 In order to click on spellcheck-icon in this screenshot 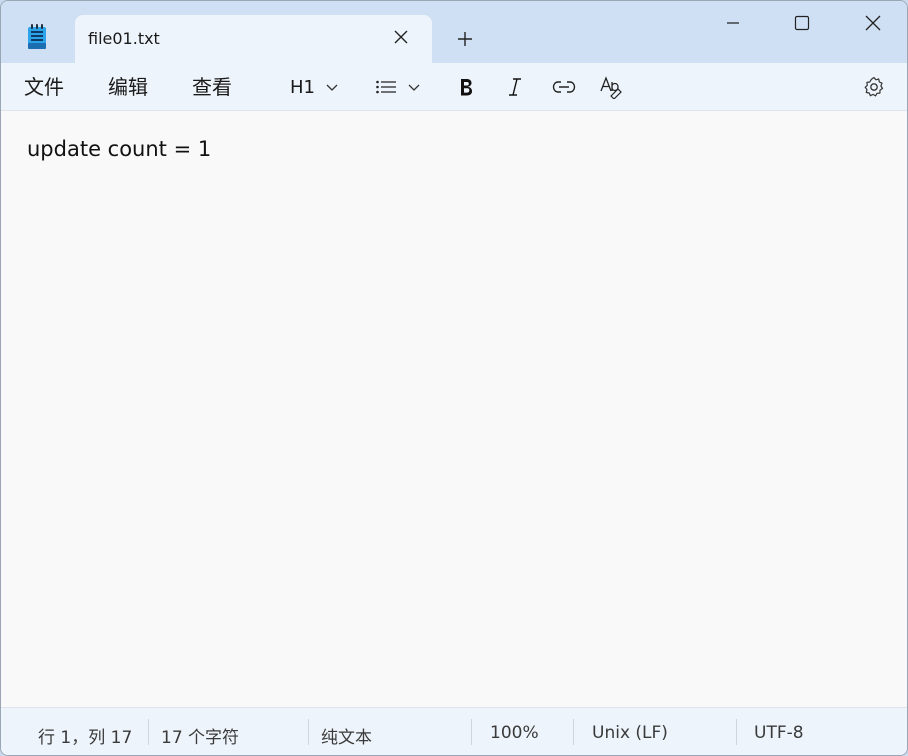, I will do `click(612, 87)`.